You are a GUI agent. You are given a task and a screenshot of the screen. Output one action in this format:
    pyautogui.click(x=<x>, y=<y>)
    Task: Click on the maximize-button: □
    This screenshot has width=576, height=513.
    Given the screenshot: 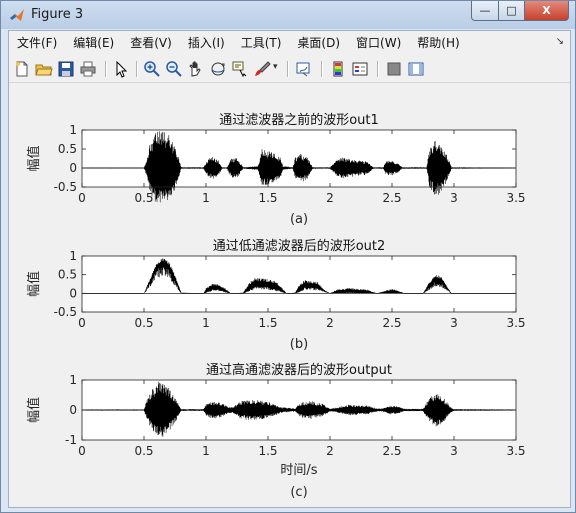 What is the action you would take?
    pyautogui.click(x=512, y=11)
    